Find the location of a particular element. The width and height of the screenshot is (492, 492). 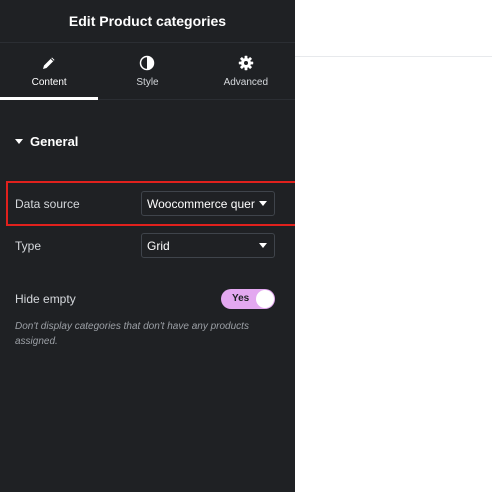

tab-style-label: Style is located at coordinates (147, 82).